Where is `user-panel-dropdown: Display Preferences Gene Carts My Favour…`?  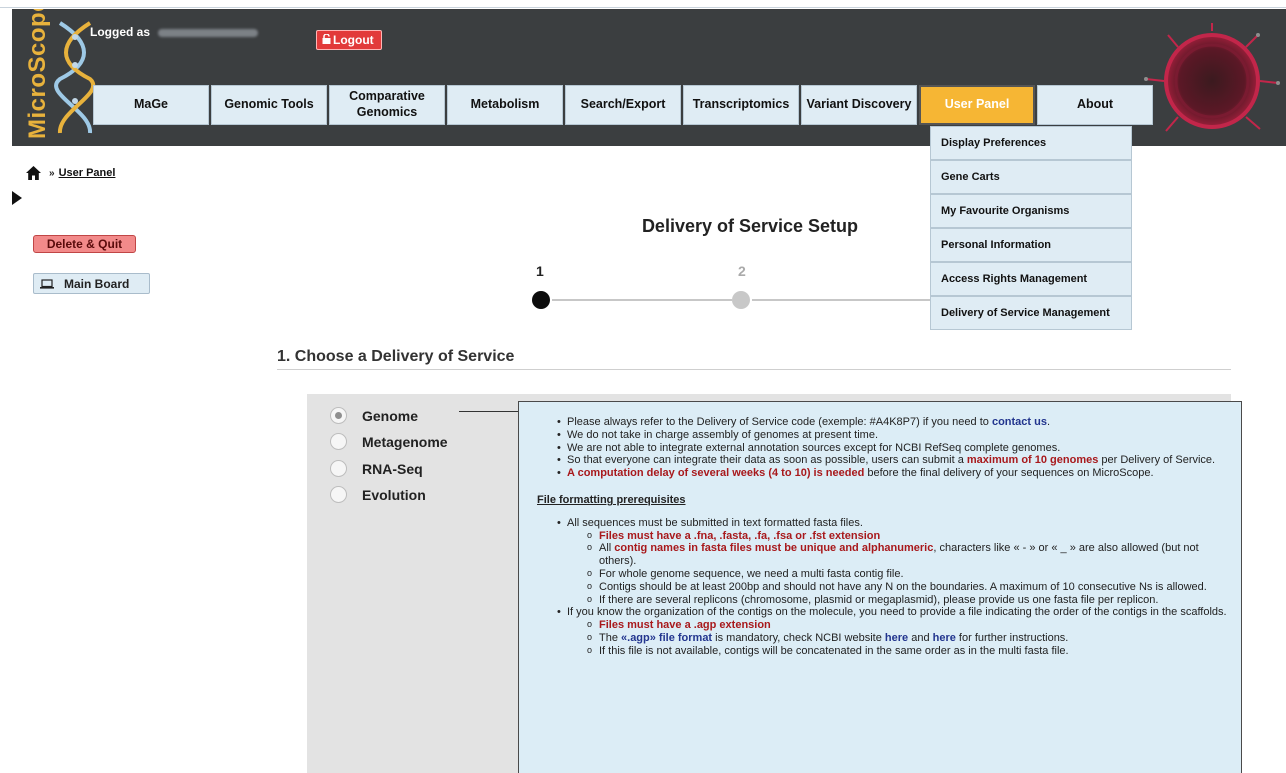
user-panel-dropdown: Display Preferences Gene Carts My Favour… is located at coordinates (1031, 228).